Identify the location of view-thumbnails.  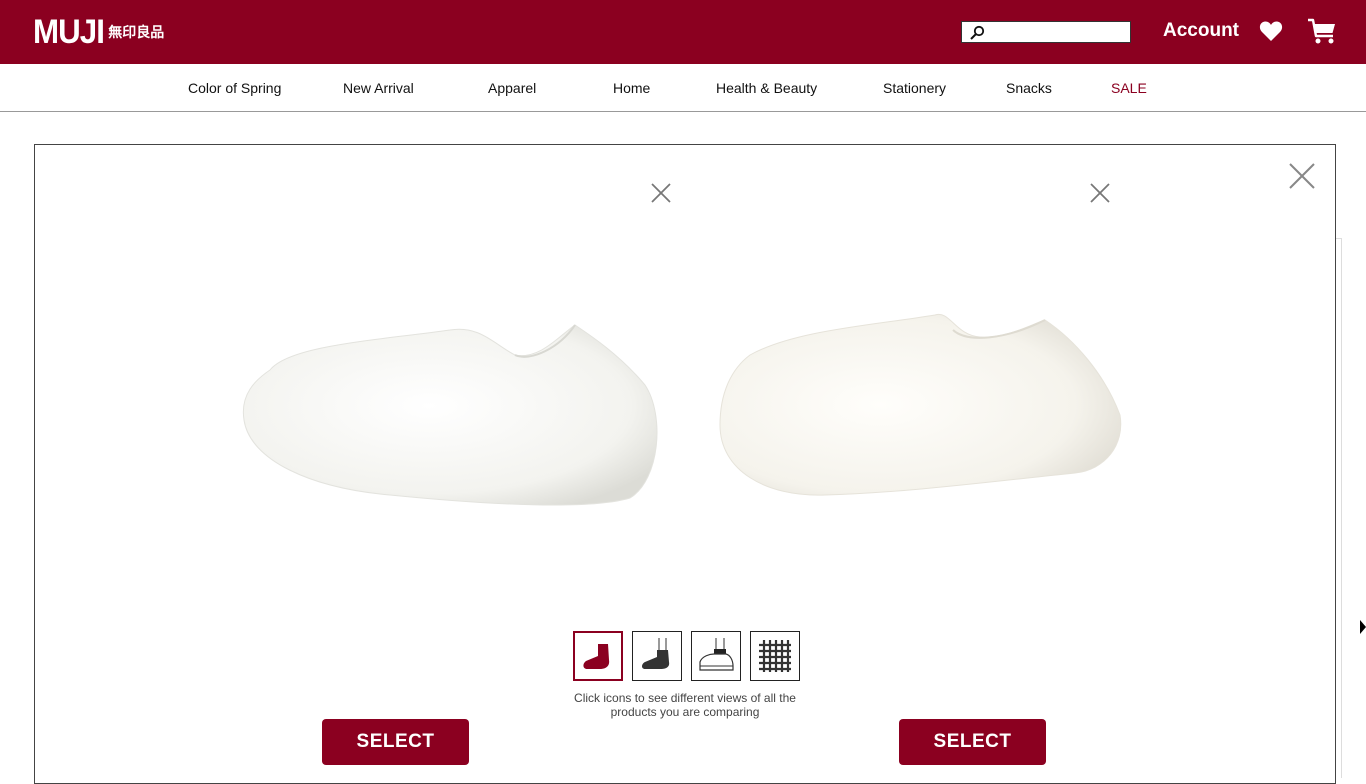
(686, 656).